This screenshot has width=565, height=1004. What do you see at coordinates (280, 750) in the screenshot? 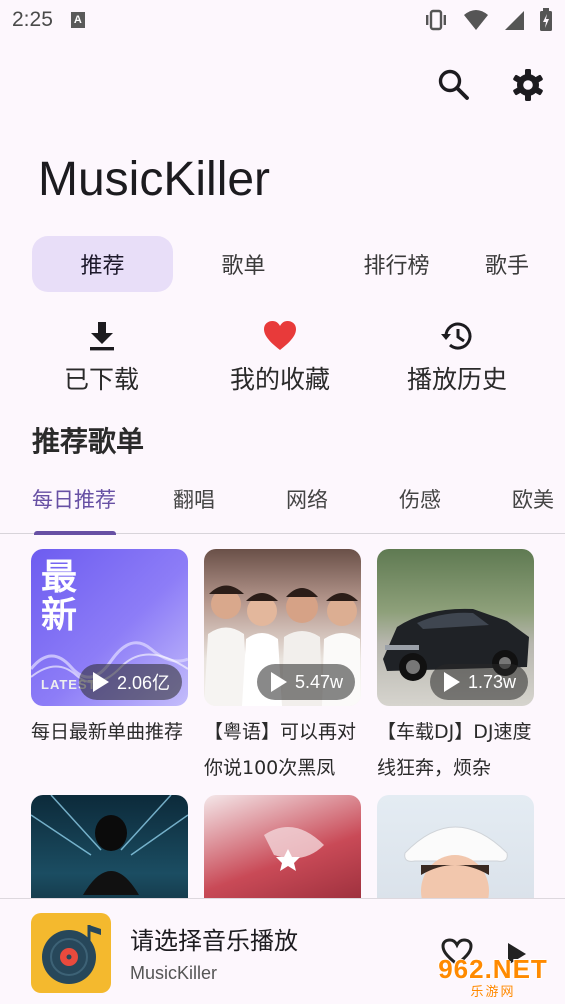
I see `playlist-title: 【粤语】可以再对你说100次黑凤` at bounding box center [280, 750].